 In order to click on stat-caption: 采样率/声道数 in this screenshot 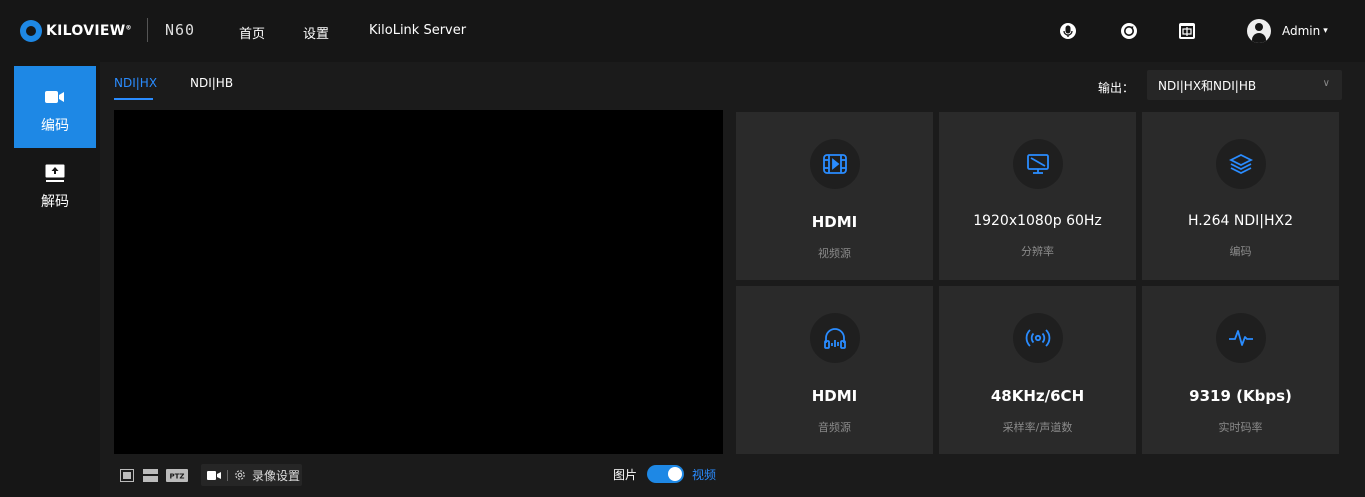, I will do `click(1037, 427)`.